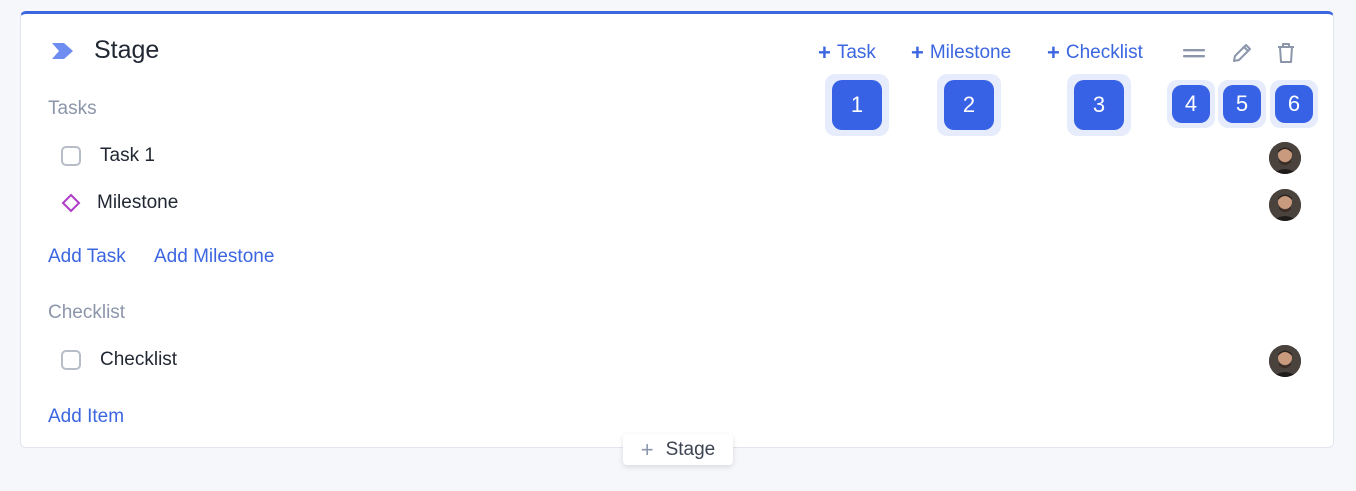 This screenshot has height=491, width=1356. I want to click on add-item-link: Add Item, so click(86, 417).